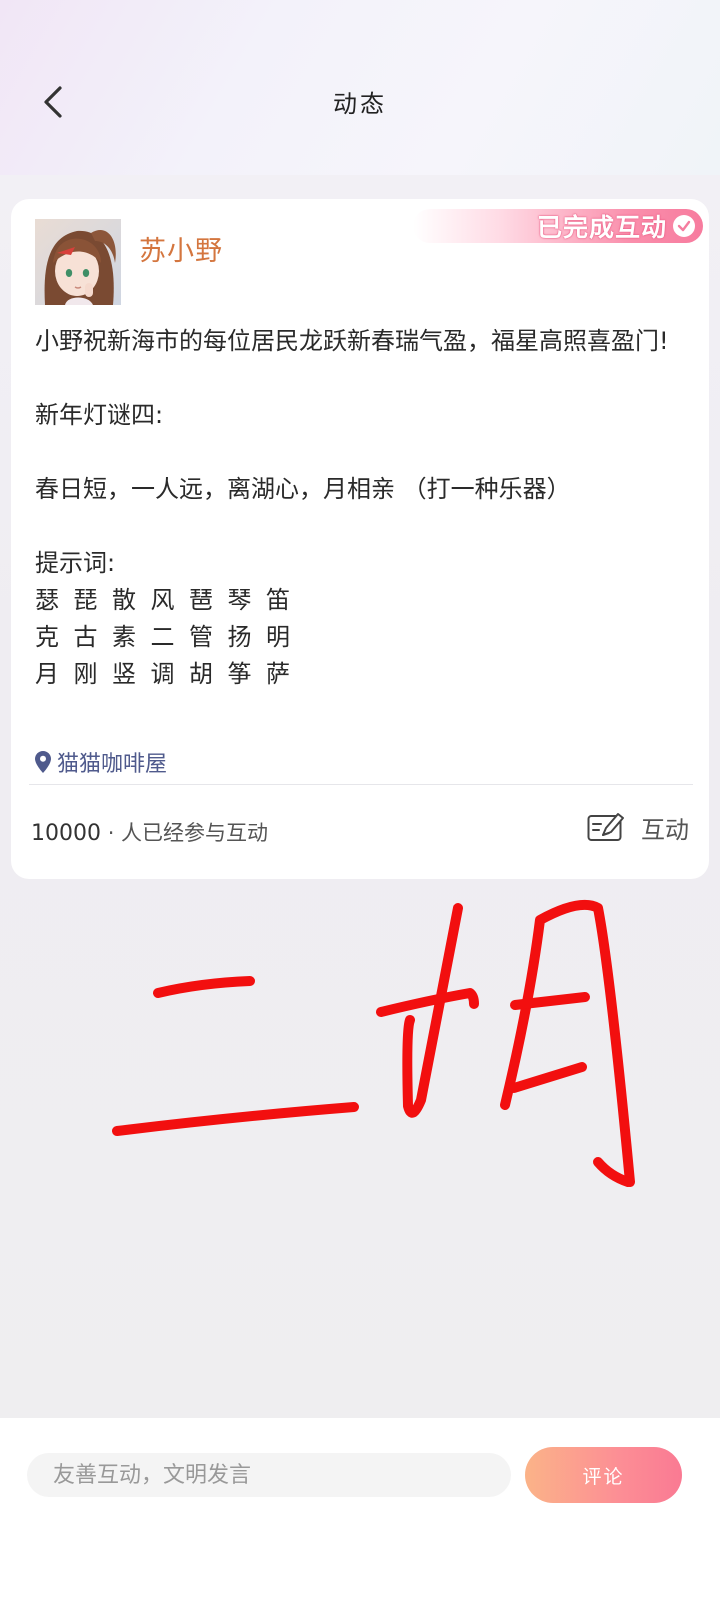  I want to click on hint-char: 管, so click(201, 637).